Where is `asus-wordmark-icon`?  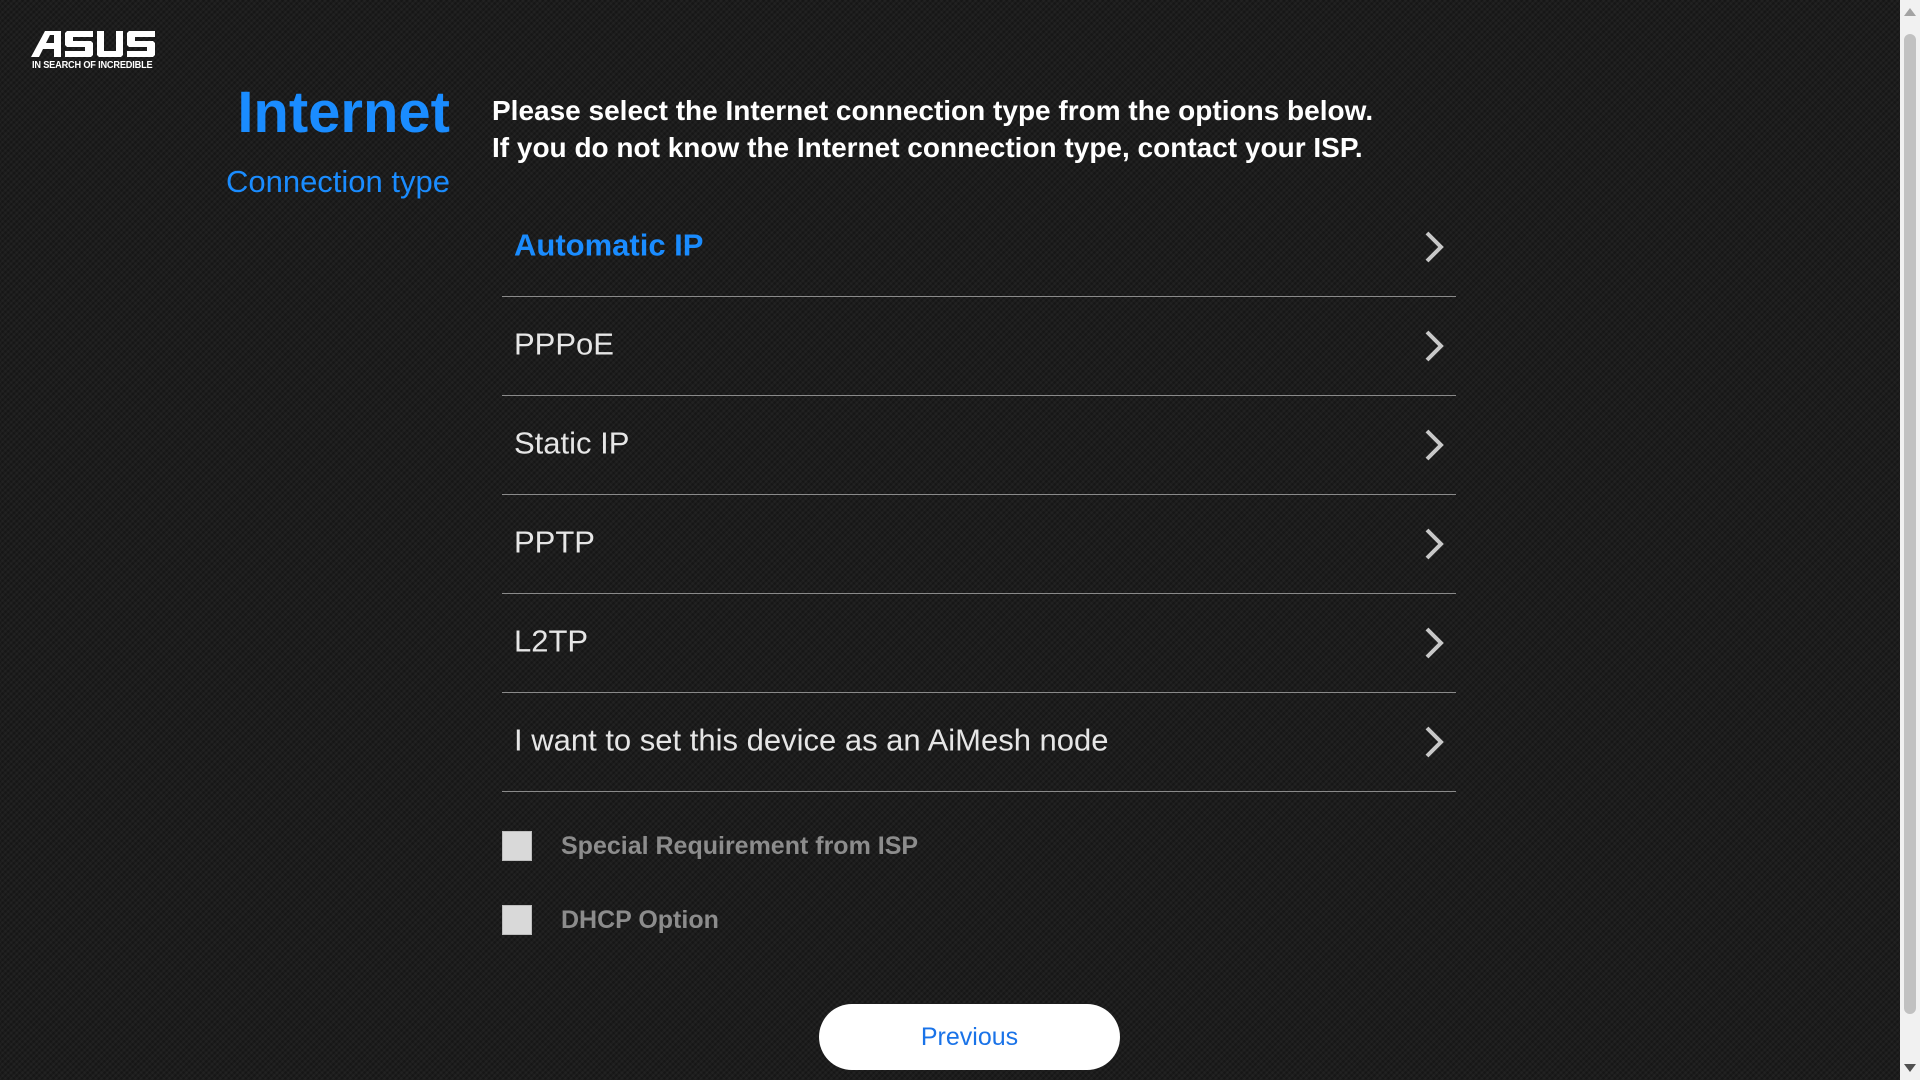
asus-wordmark-icon is located at coordinates (93, 44).